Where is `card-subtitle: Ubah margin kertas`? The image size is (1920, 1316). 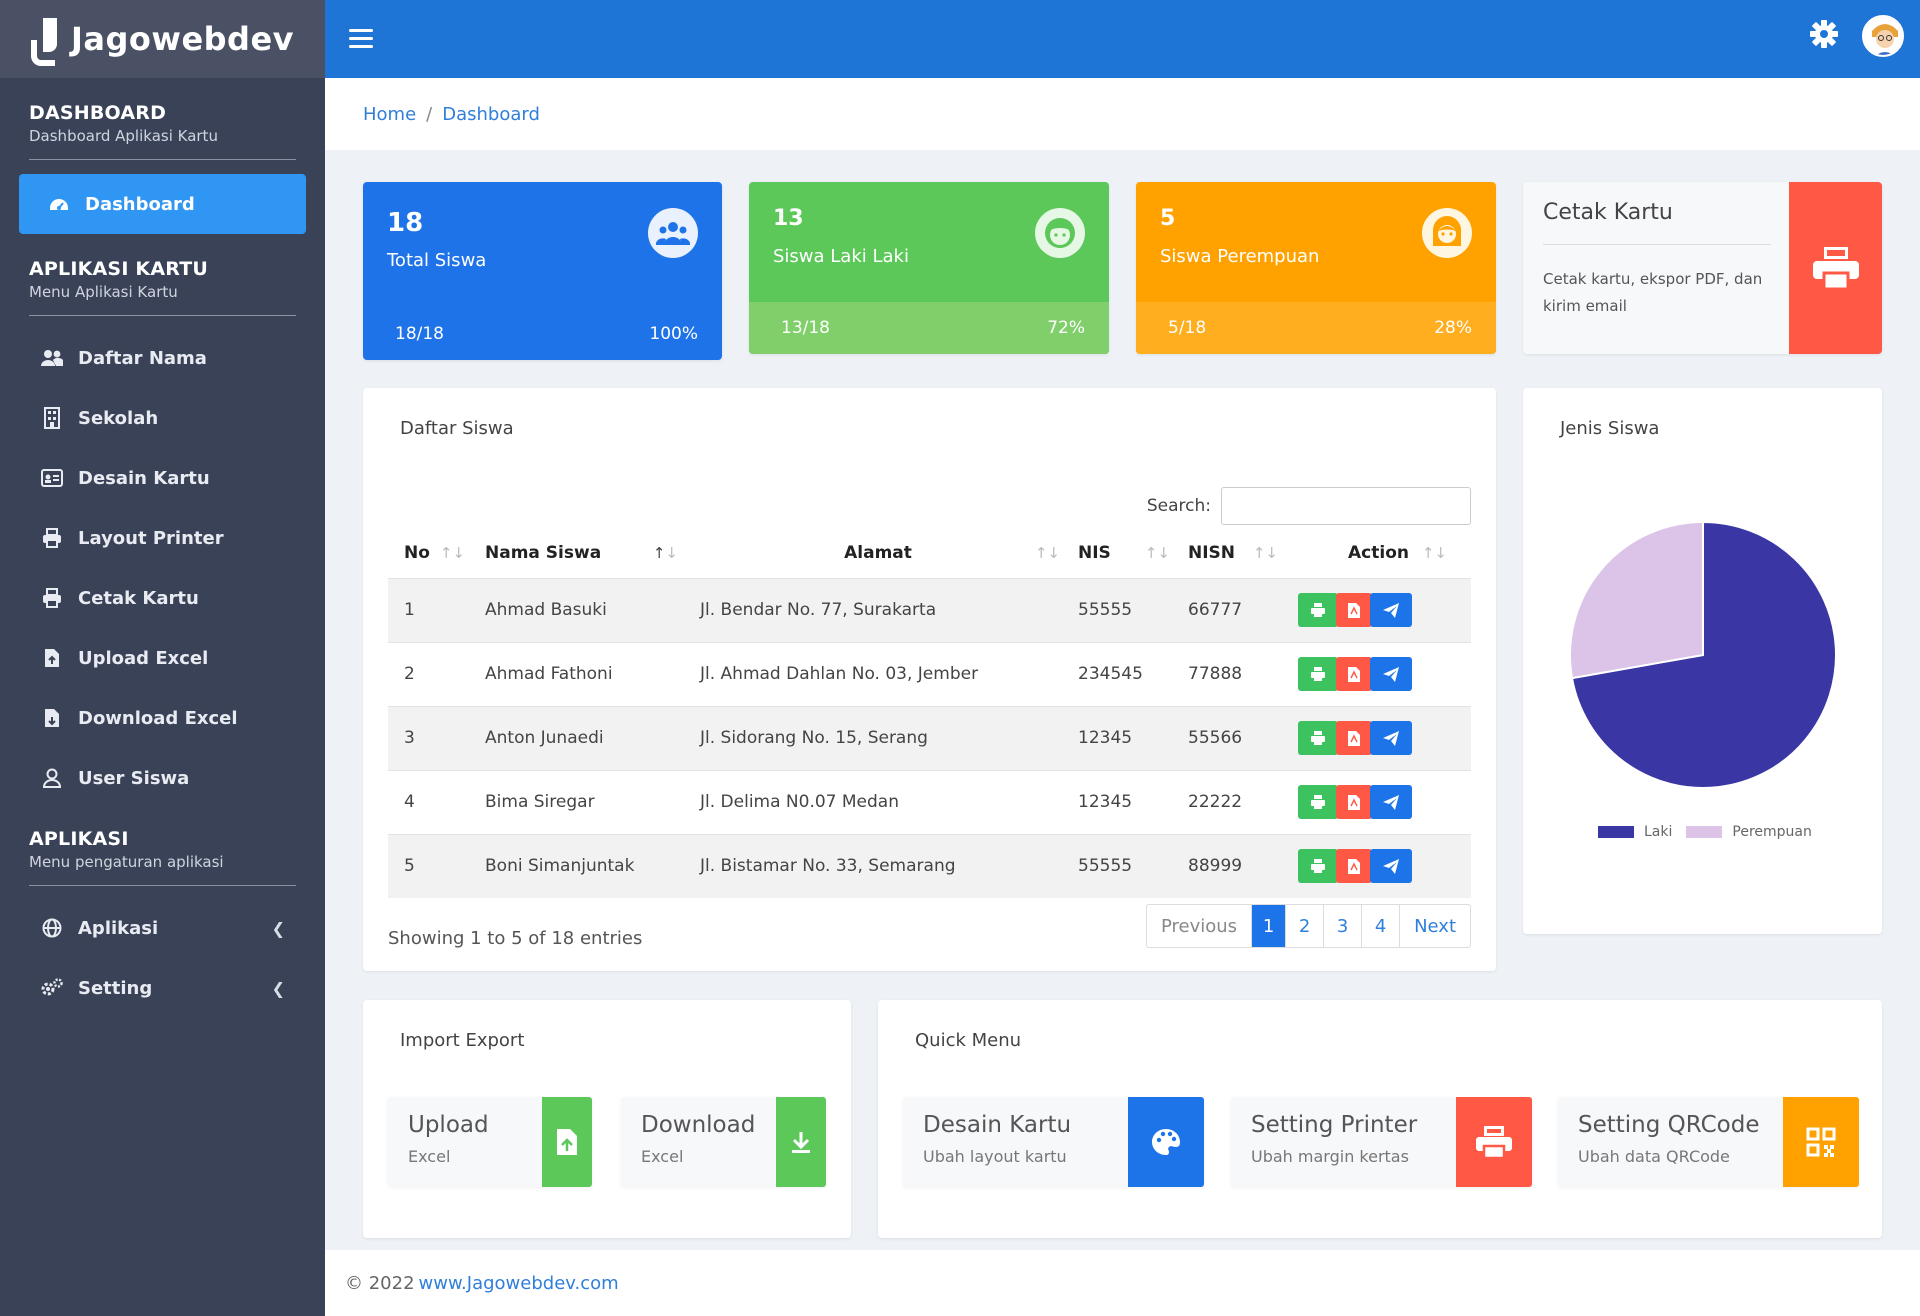 card-subtitle: Ubah margin kertas is located at coordinates (1330, 1156).